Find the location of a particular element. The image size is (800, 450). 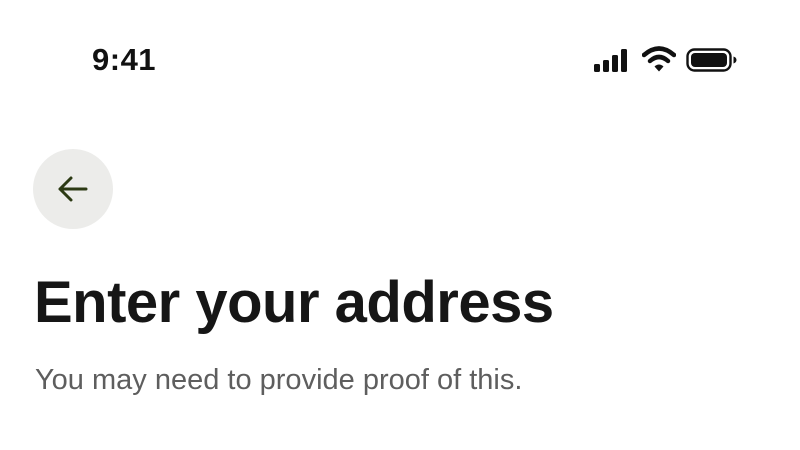

arrow-left-icon is located at coordinates (73, 189).